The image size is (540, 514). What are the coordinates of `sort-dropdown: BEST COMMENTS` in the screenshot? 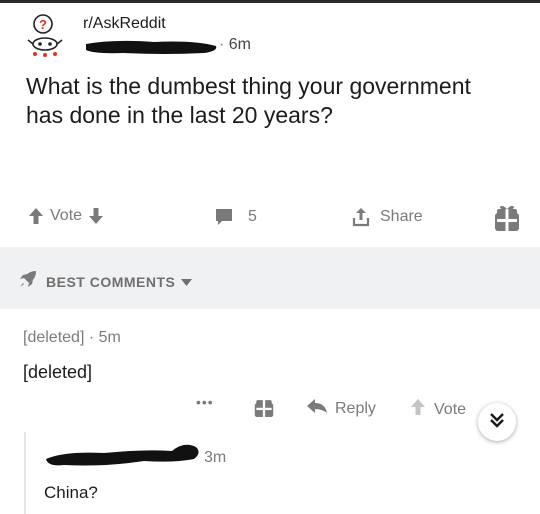 It's located at (105, 281).